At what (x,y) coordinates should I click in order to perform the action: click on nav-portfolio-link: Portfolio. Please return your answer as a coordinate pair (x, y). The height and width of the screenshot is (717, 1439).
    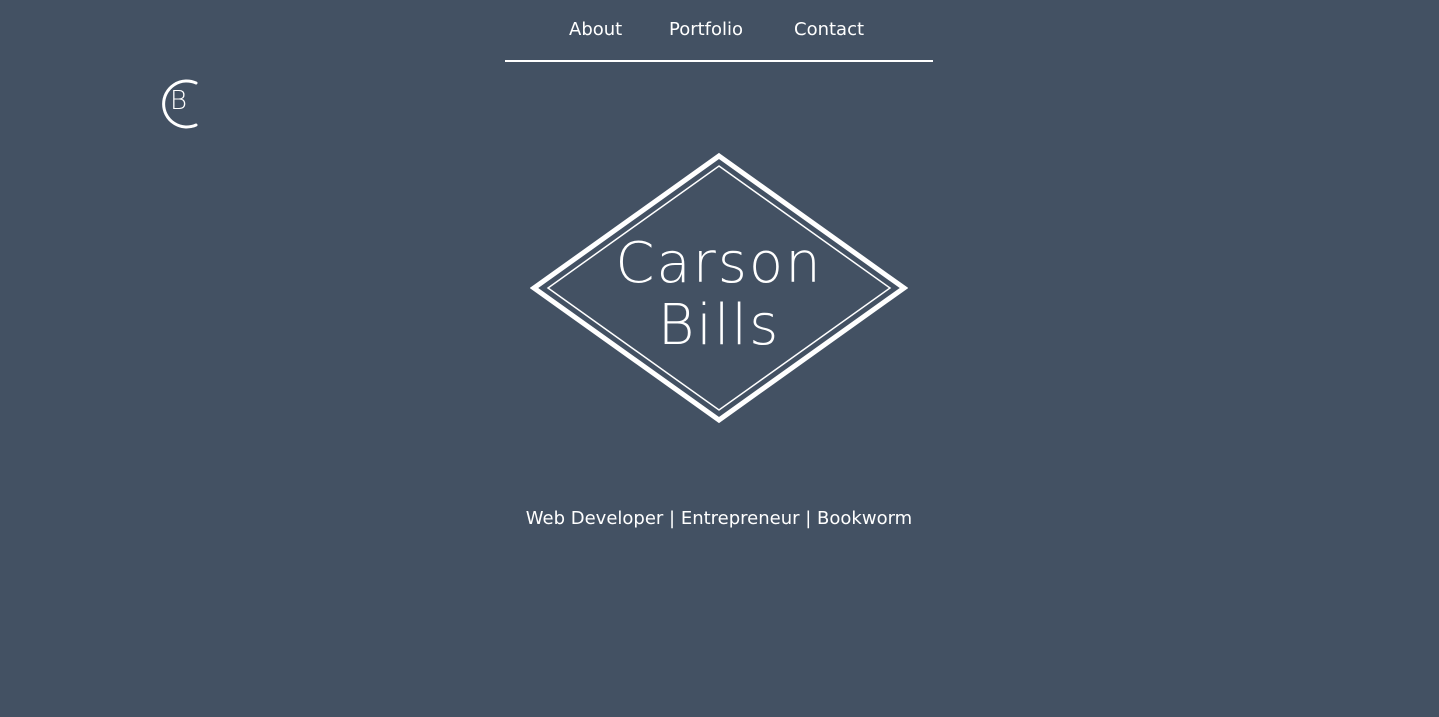
    Looking at the image, I should click on (706, 29).